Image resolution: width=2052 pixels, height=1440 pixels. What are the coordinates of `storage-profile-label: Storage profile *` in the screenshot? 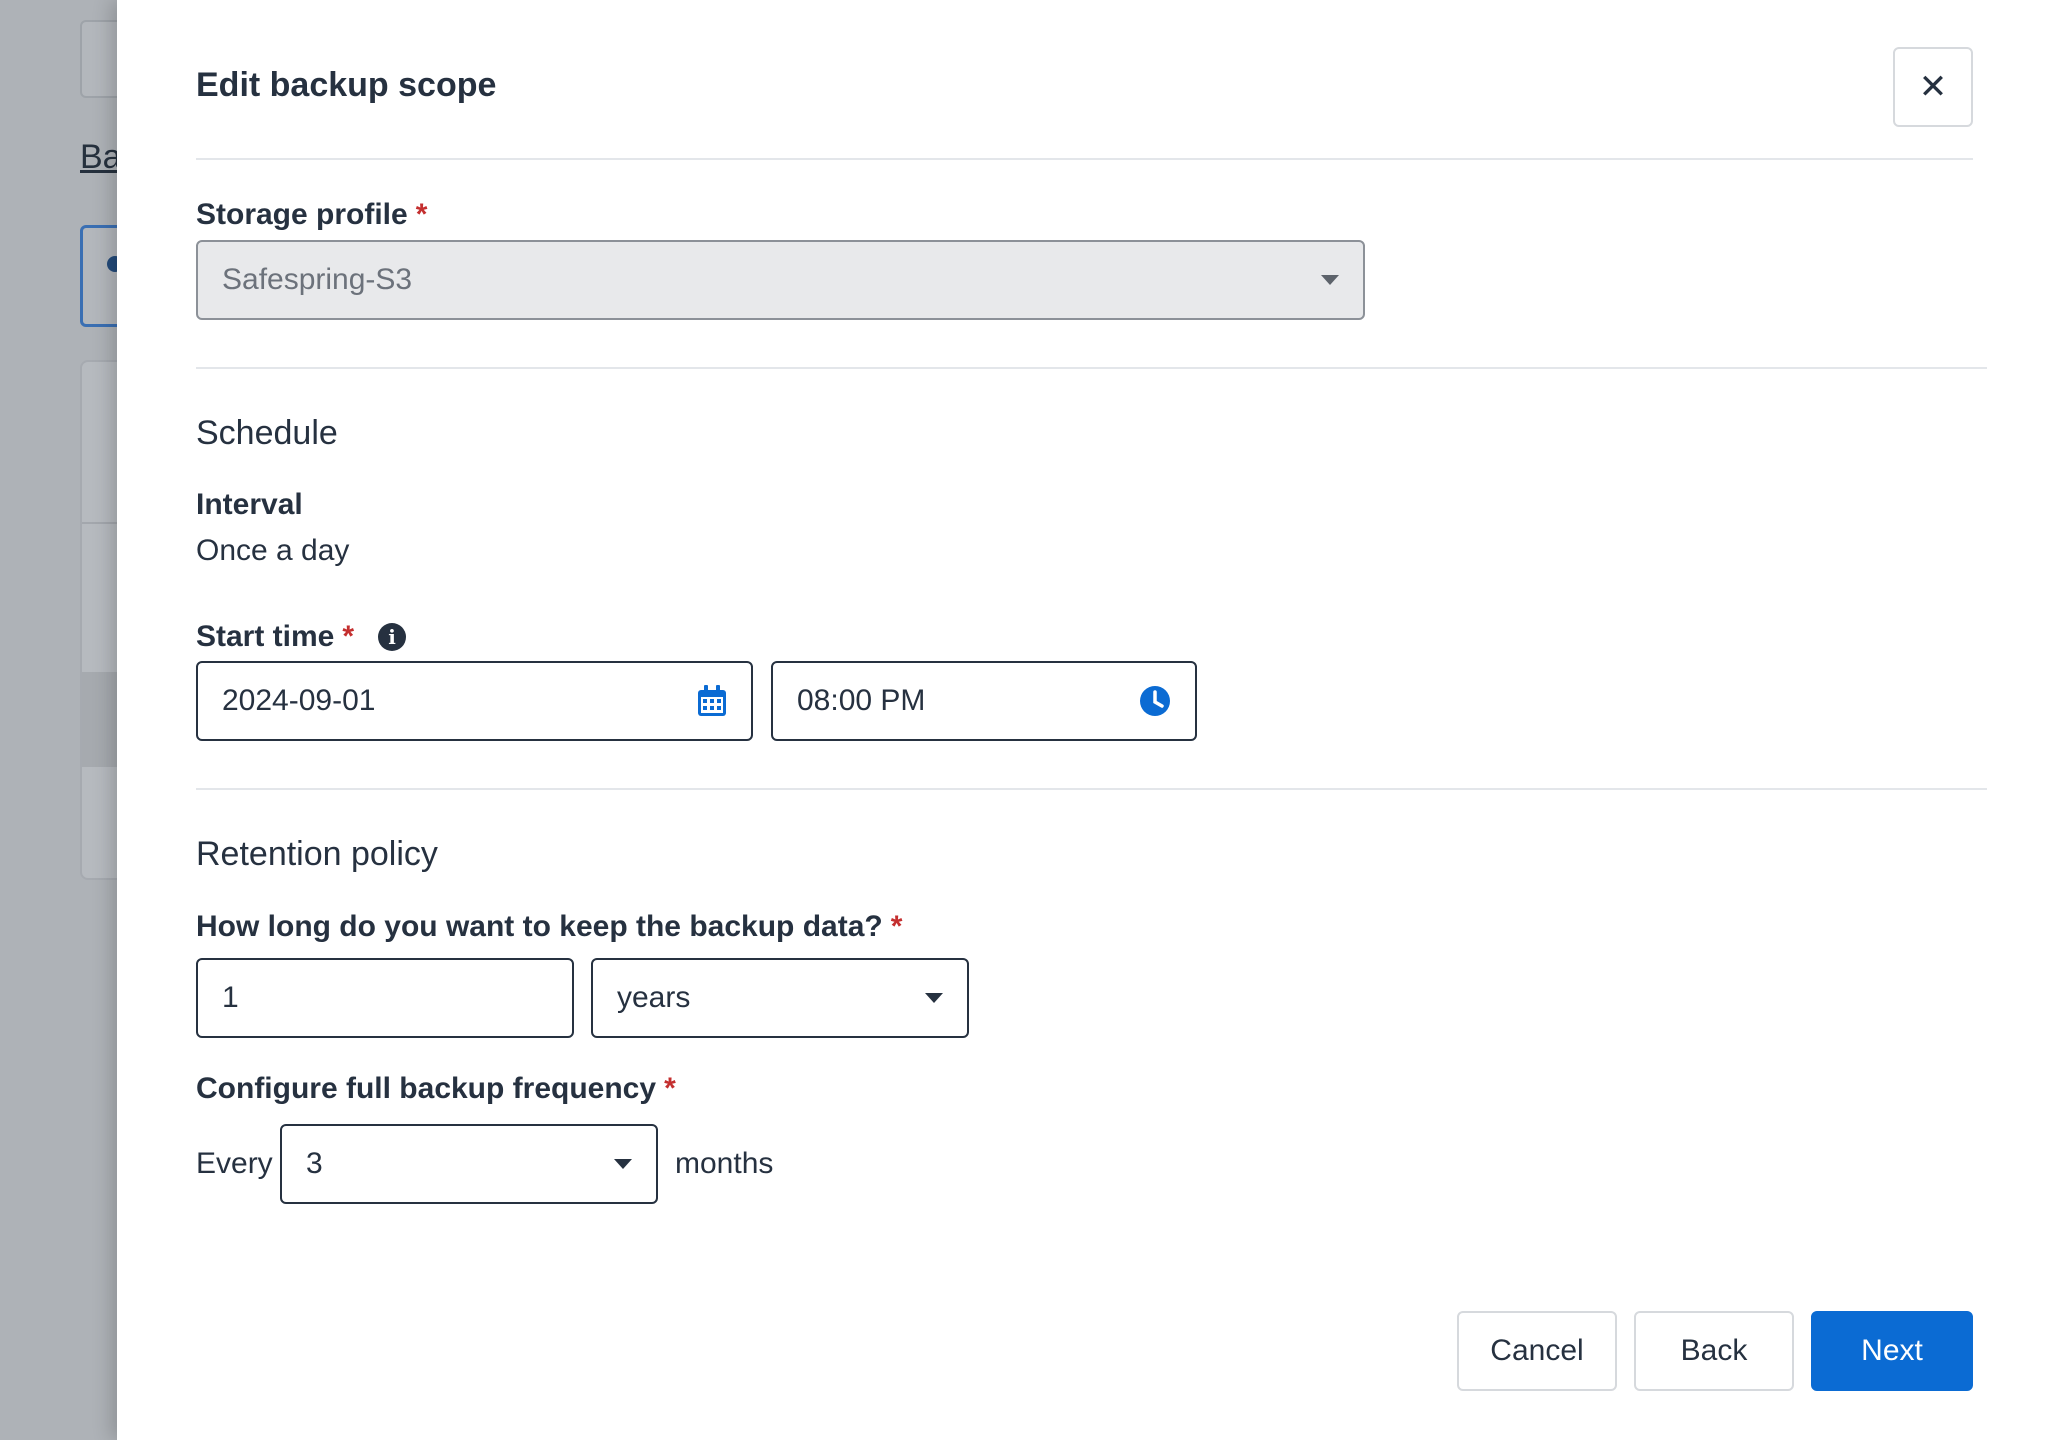 It's located at (312, 214).